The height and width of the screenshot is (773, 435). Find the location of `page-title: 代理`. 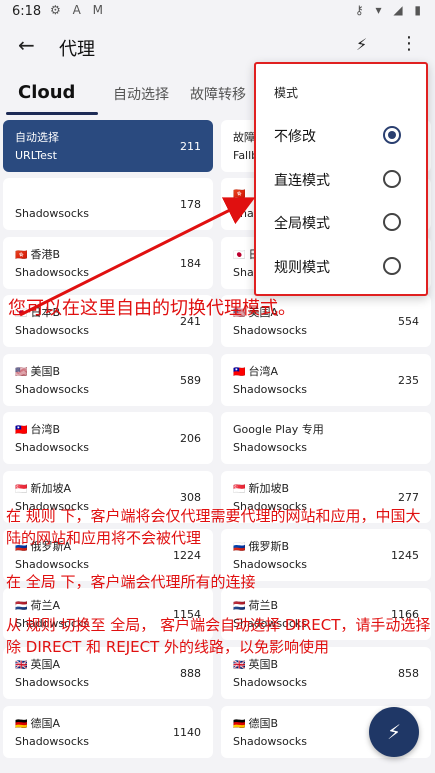

page-title: 代理 is located at coordinates (77, 49).